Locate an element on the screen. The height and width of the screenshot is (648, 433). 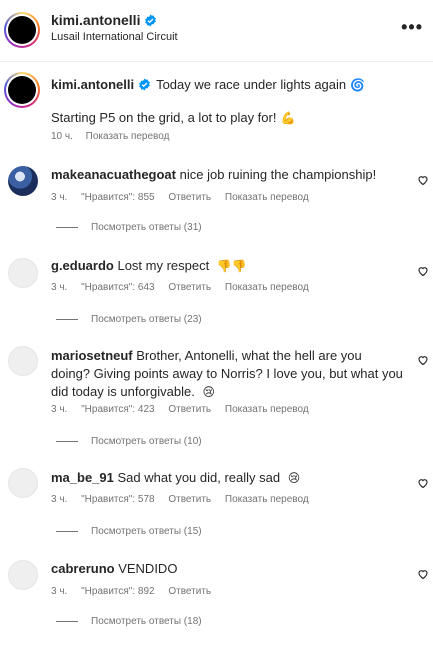
comment-meta: 3 ч. "Нравится": 892 Ответить is located at coordinates (136, 591).